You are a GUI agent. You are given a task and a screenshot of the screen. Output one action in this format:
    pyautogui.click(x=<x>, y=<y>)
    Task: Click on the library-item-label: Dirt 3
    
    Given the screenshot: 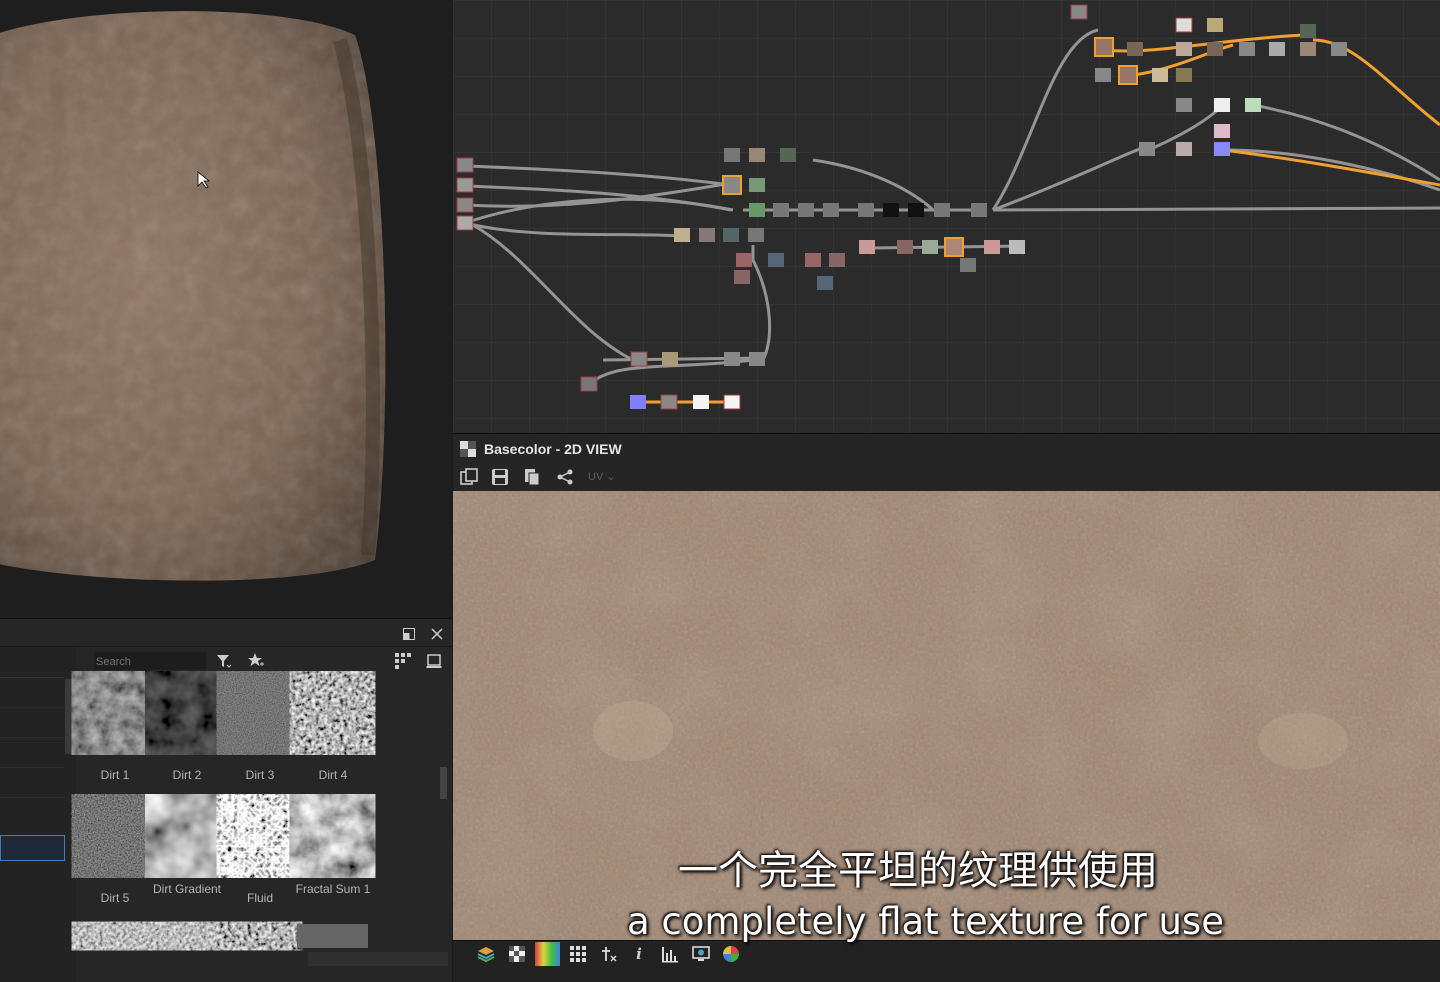 What is the action you would take?
    pyautogui.click(x=260, y=775)
    